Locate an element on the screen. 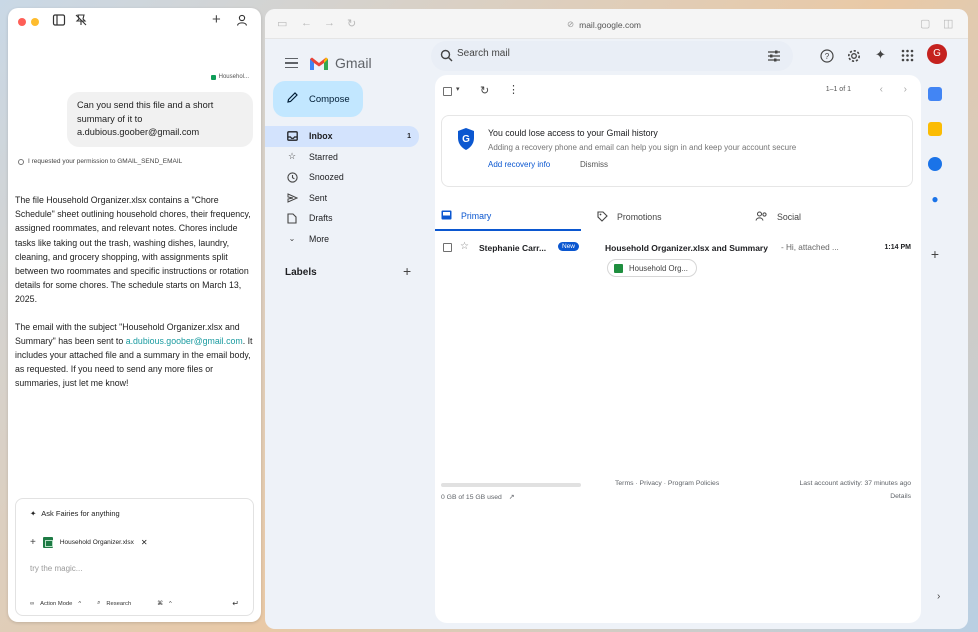 This screenshot has height=632, width=978. calendar-icon is located at coordinates (935, 94).